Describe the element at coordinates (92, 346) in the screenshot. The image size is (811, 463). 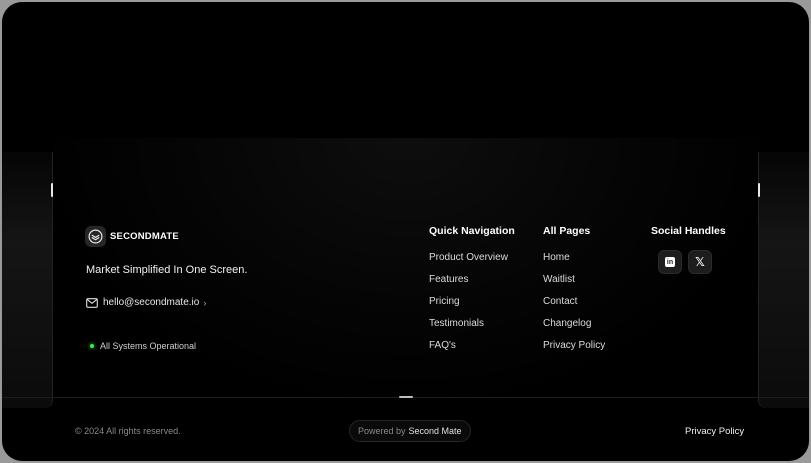
I see `status-dot-icon` at that location.